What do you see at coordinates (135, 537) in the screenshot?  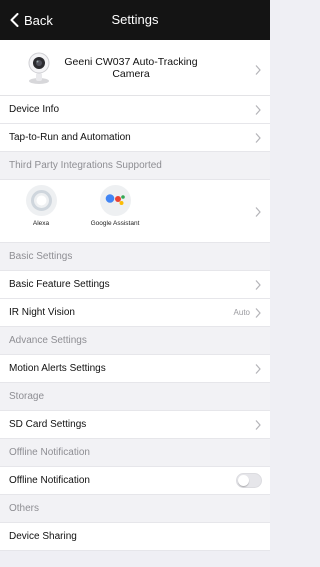 I see `device-sharing-row: Device Sharing` at bounding box center [135, 537].